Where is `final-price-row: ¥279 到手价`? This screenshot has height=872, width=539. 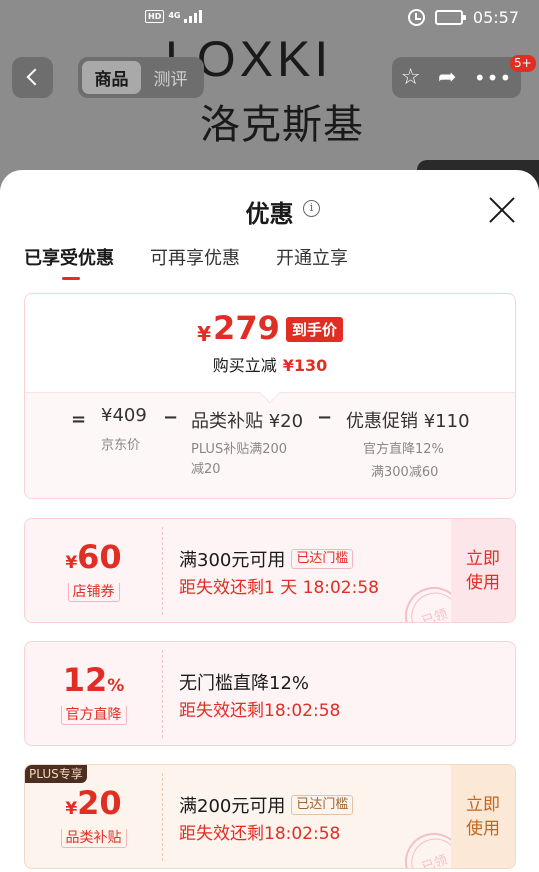 final-price-row: ¥279 到手价 is located at coordinates (270, 328).